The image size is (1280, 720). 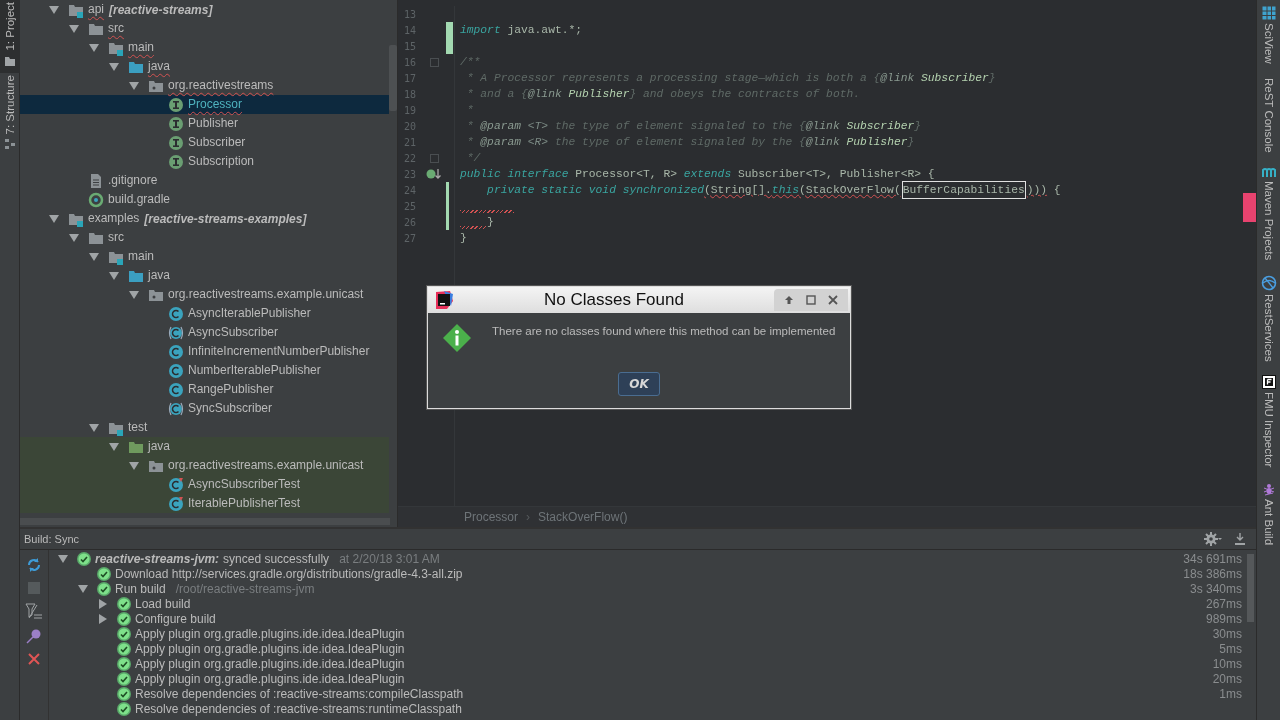 What do you see at coordinates (645, 663) in the screenshot?
I see `build-tree-item: Apply plugin org.gradle.plugins.ide.idea.IdeaPlugin 10ms` at bounding box center [645, 663].